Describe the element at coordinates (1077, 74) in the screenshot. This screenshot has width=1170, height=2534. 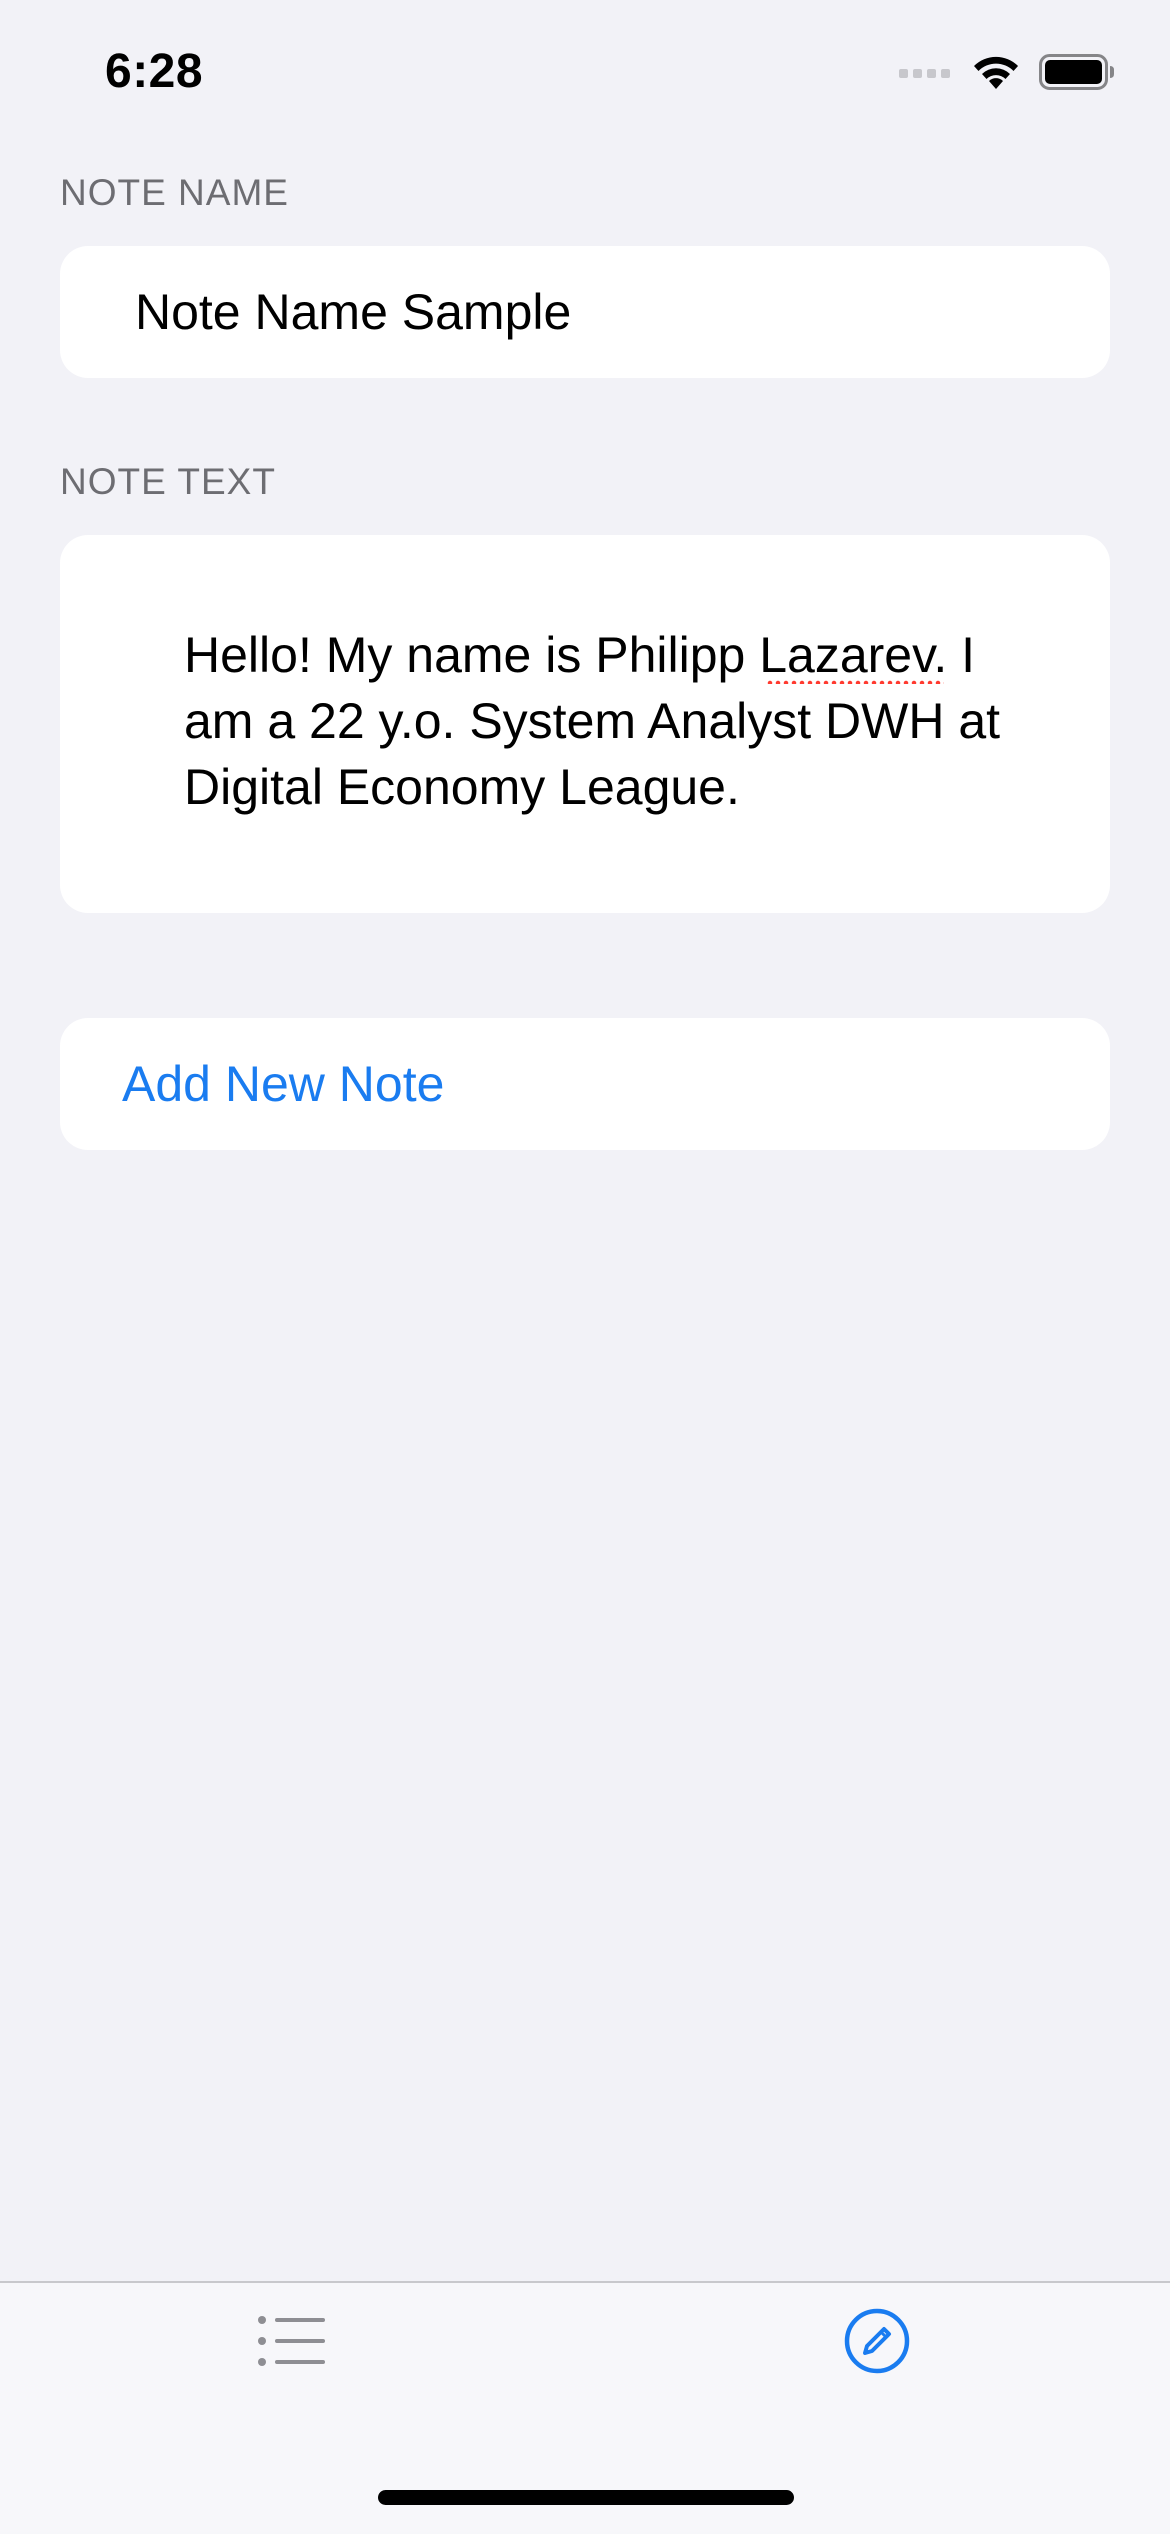
I see `battery-icon` at that location.